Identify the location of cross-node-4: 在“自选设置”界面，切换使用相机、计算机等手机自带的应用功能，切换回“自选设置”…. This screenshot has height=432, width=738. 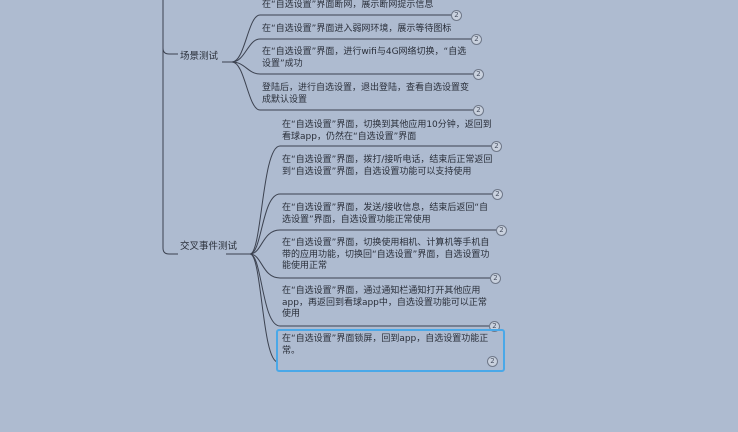
(387, 255).